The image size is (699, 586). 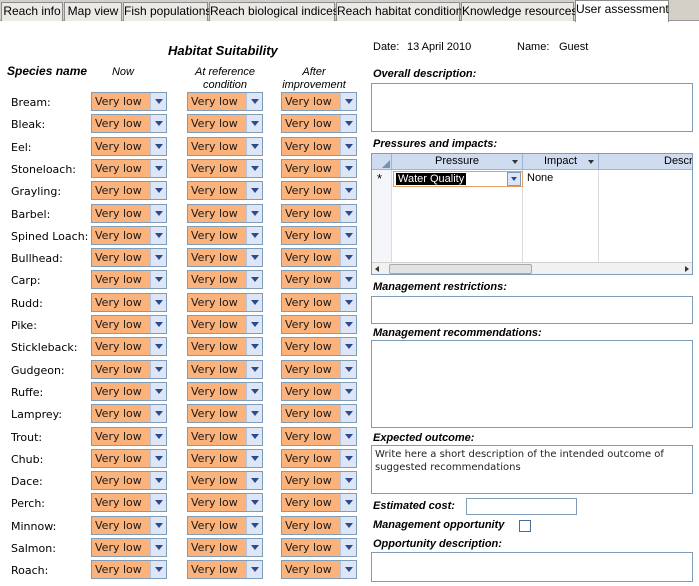 I want to click on grid-header-description: Descr, so click(x=645, y=162).